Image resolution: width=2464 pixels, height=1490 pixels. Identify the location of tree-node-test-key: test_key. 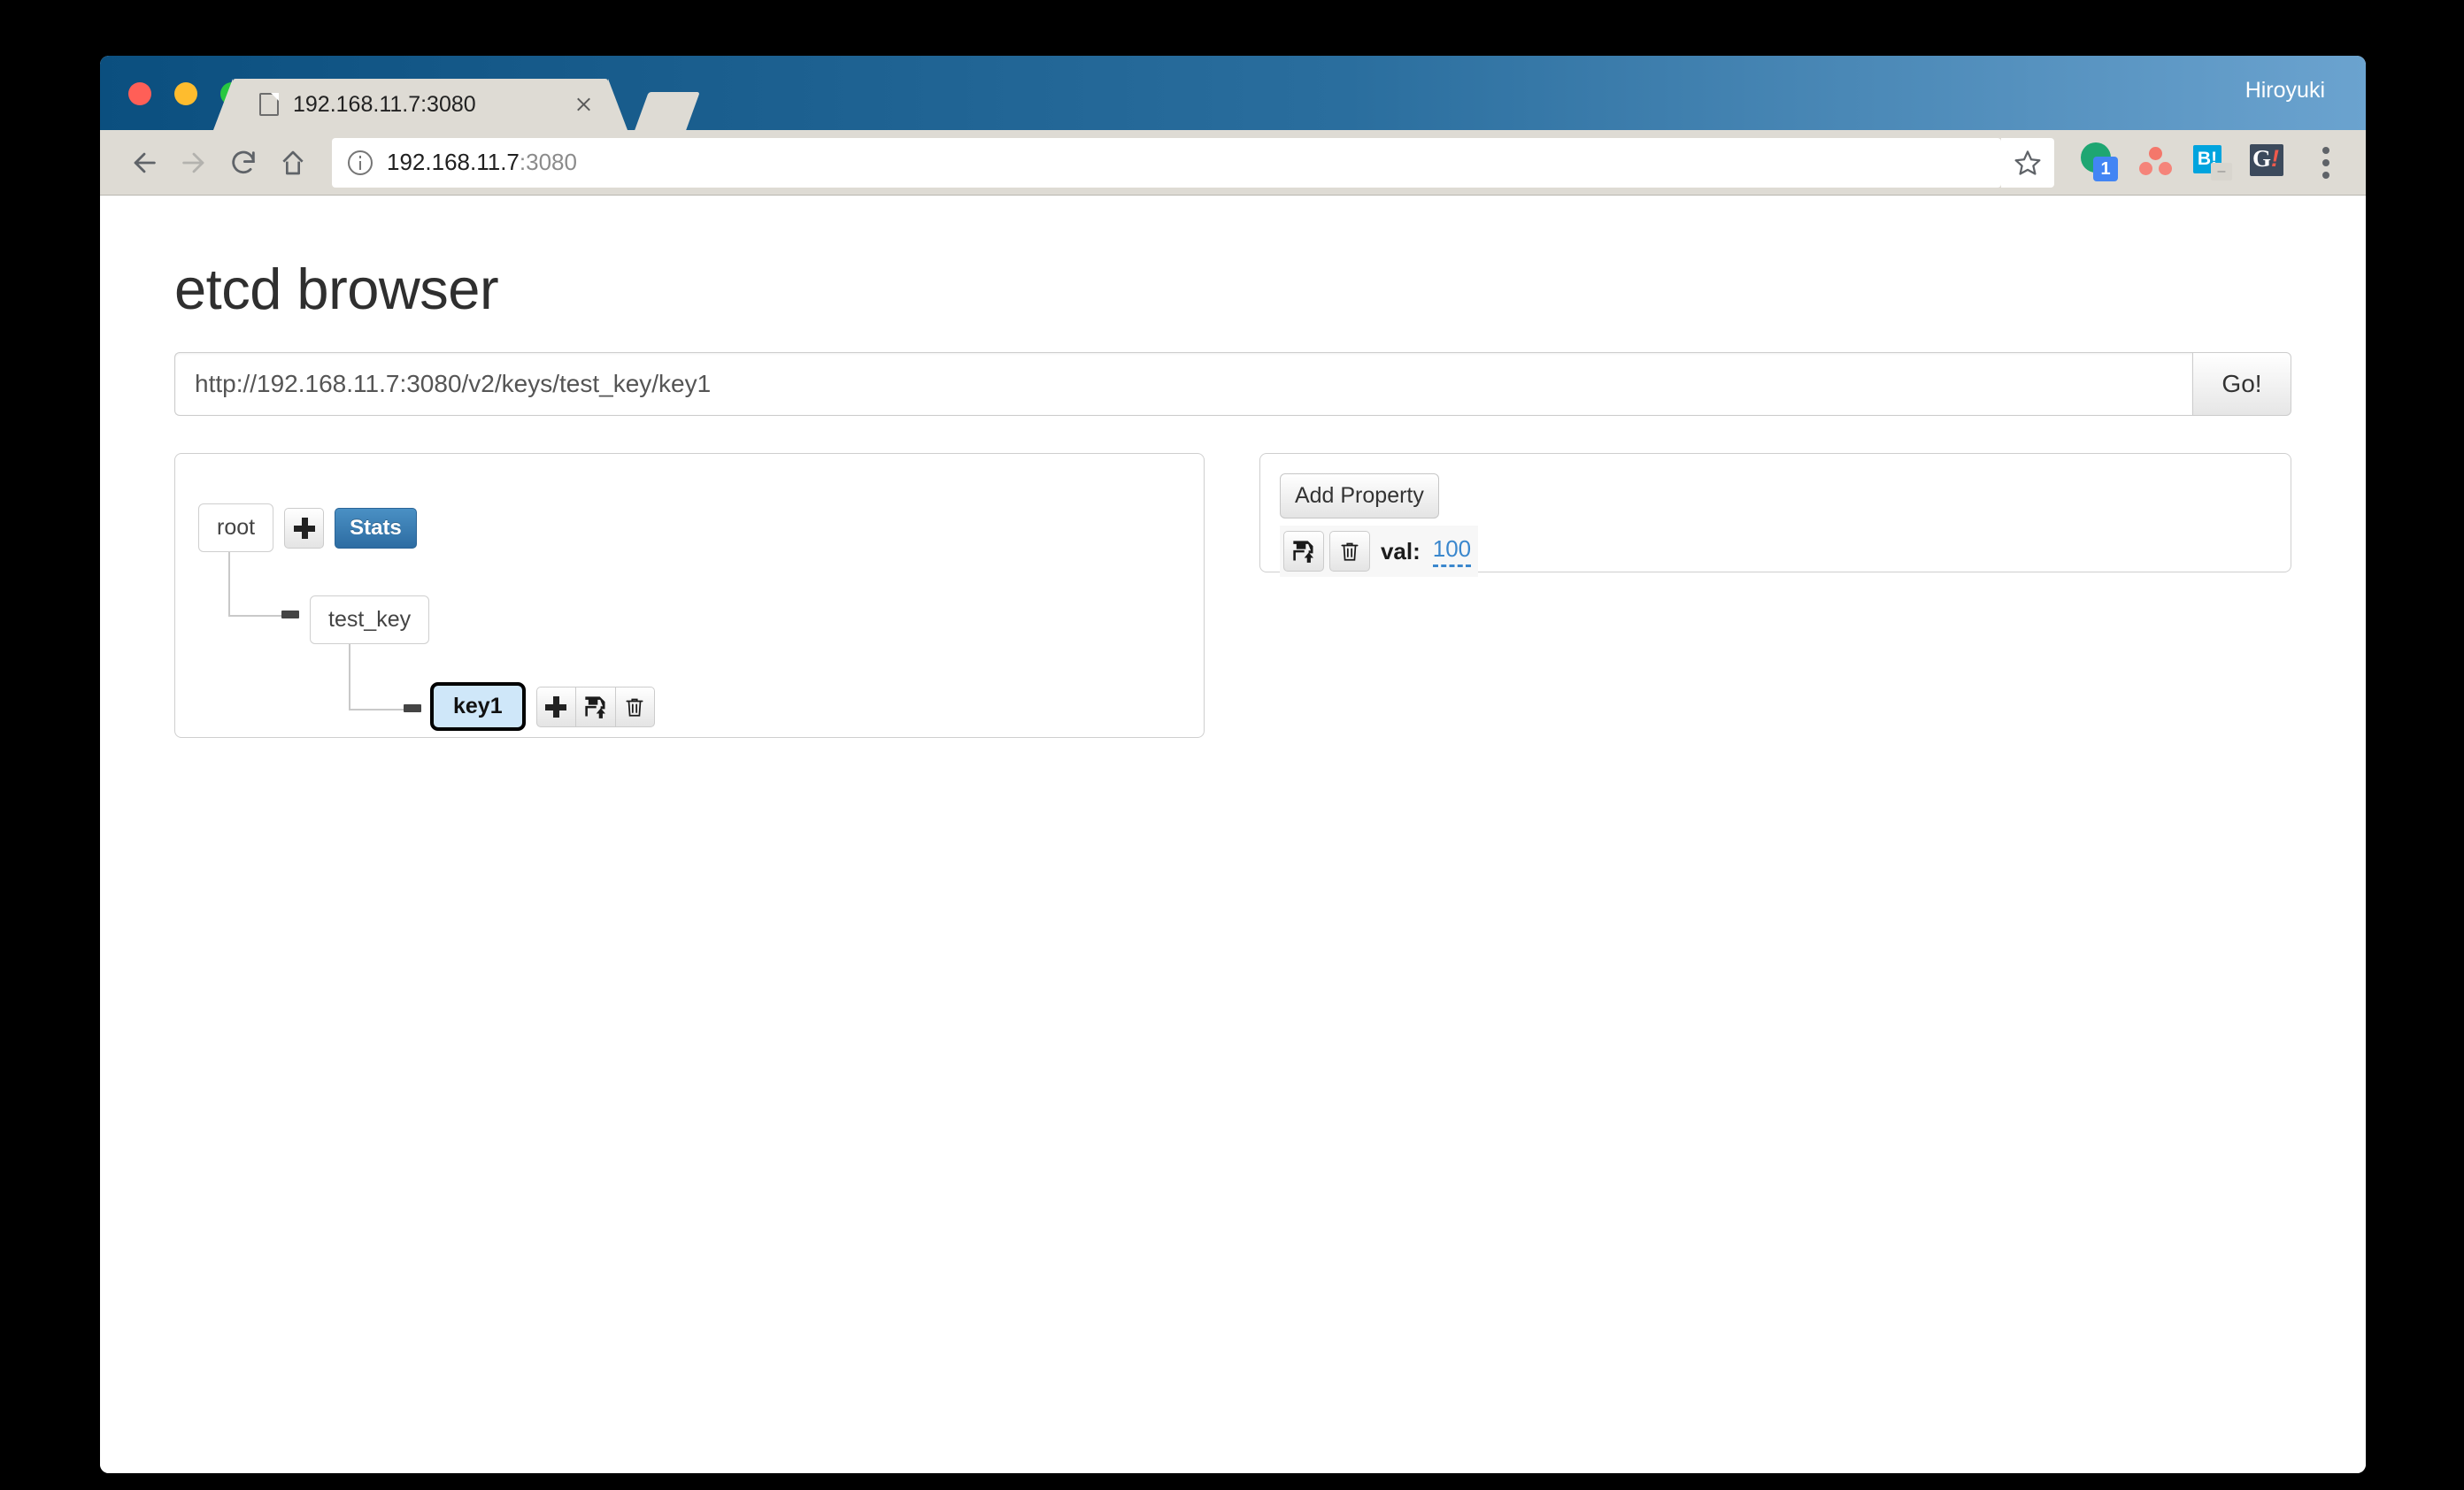
(370, 620).